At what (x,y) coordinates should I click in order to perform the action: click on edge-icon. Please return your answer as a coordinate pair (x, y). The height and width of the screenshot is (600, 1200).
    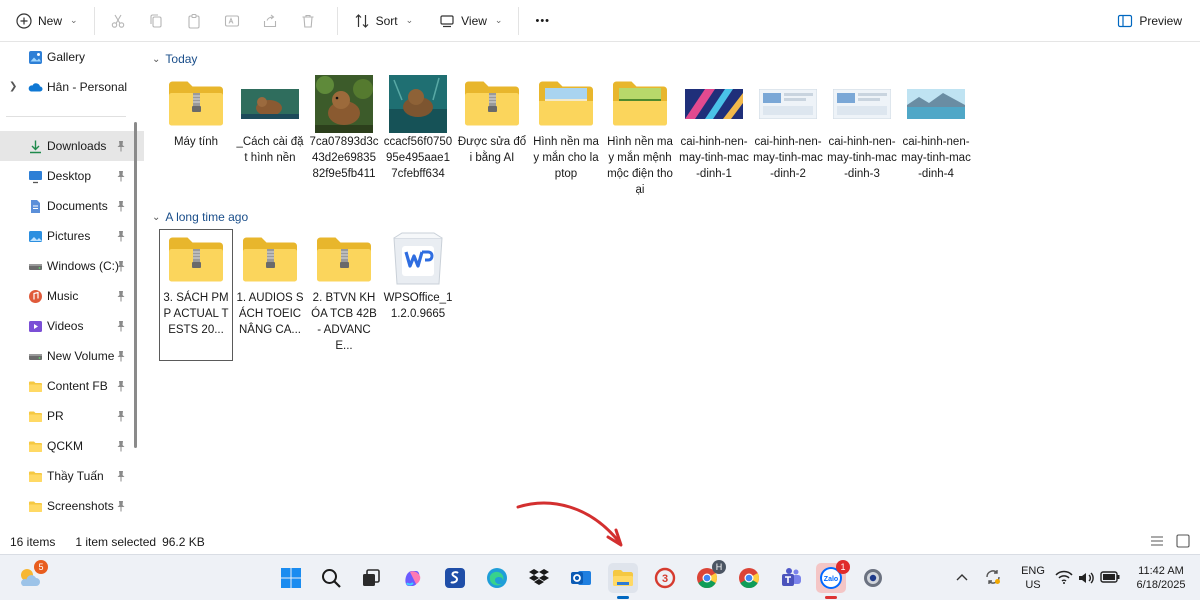
    Looking at the image, I should click on (497, 578).